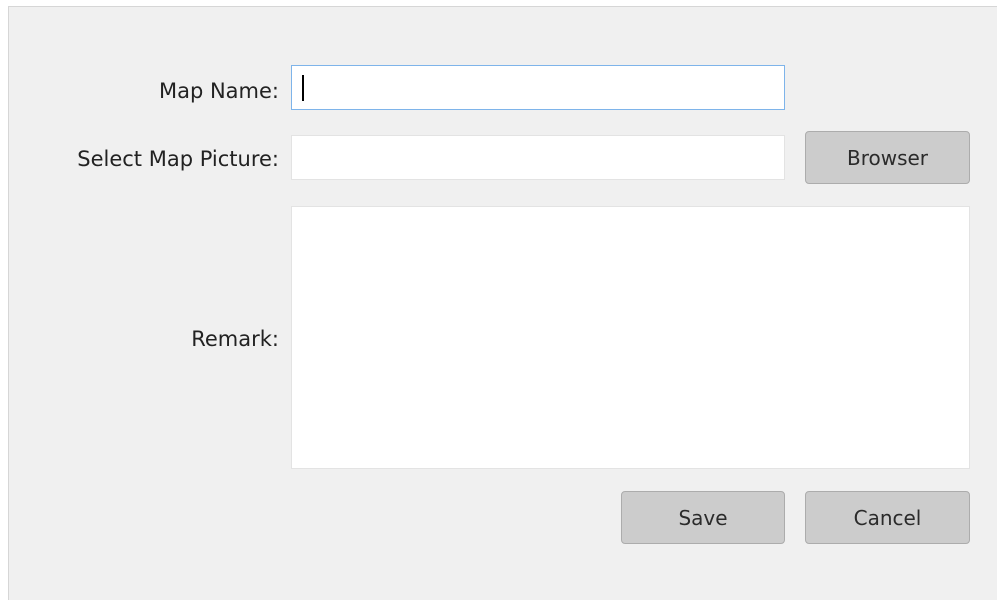 The height and width of the screenshot is (600, 997). Describe the element at coordinates (178, 159) in the screenshot. I see `select-map-picture-label: Select Map Picture:` at that location.